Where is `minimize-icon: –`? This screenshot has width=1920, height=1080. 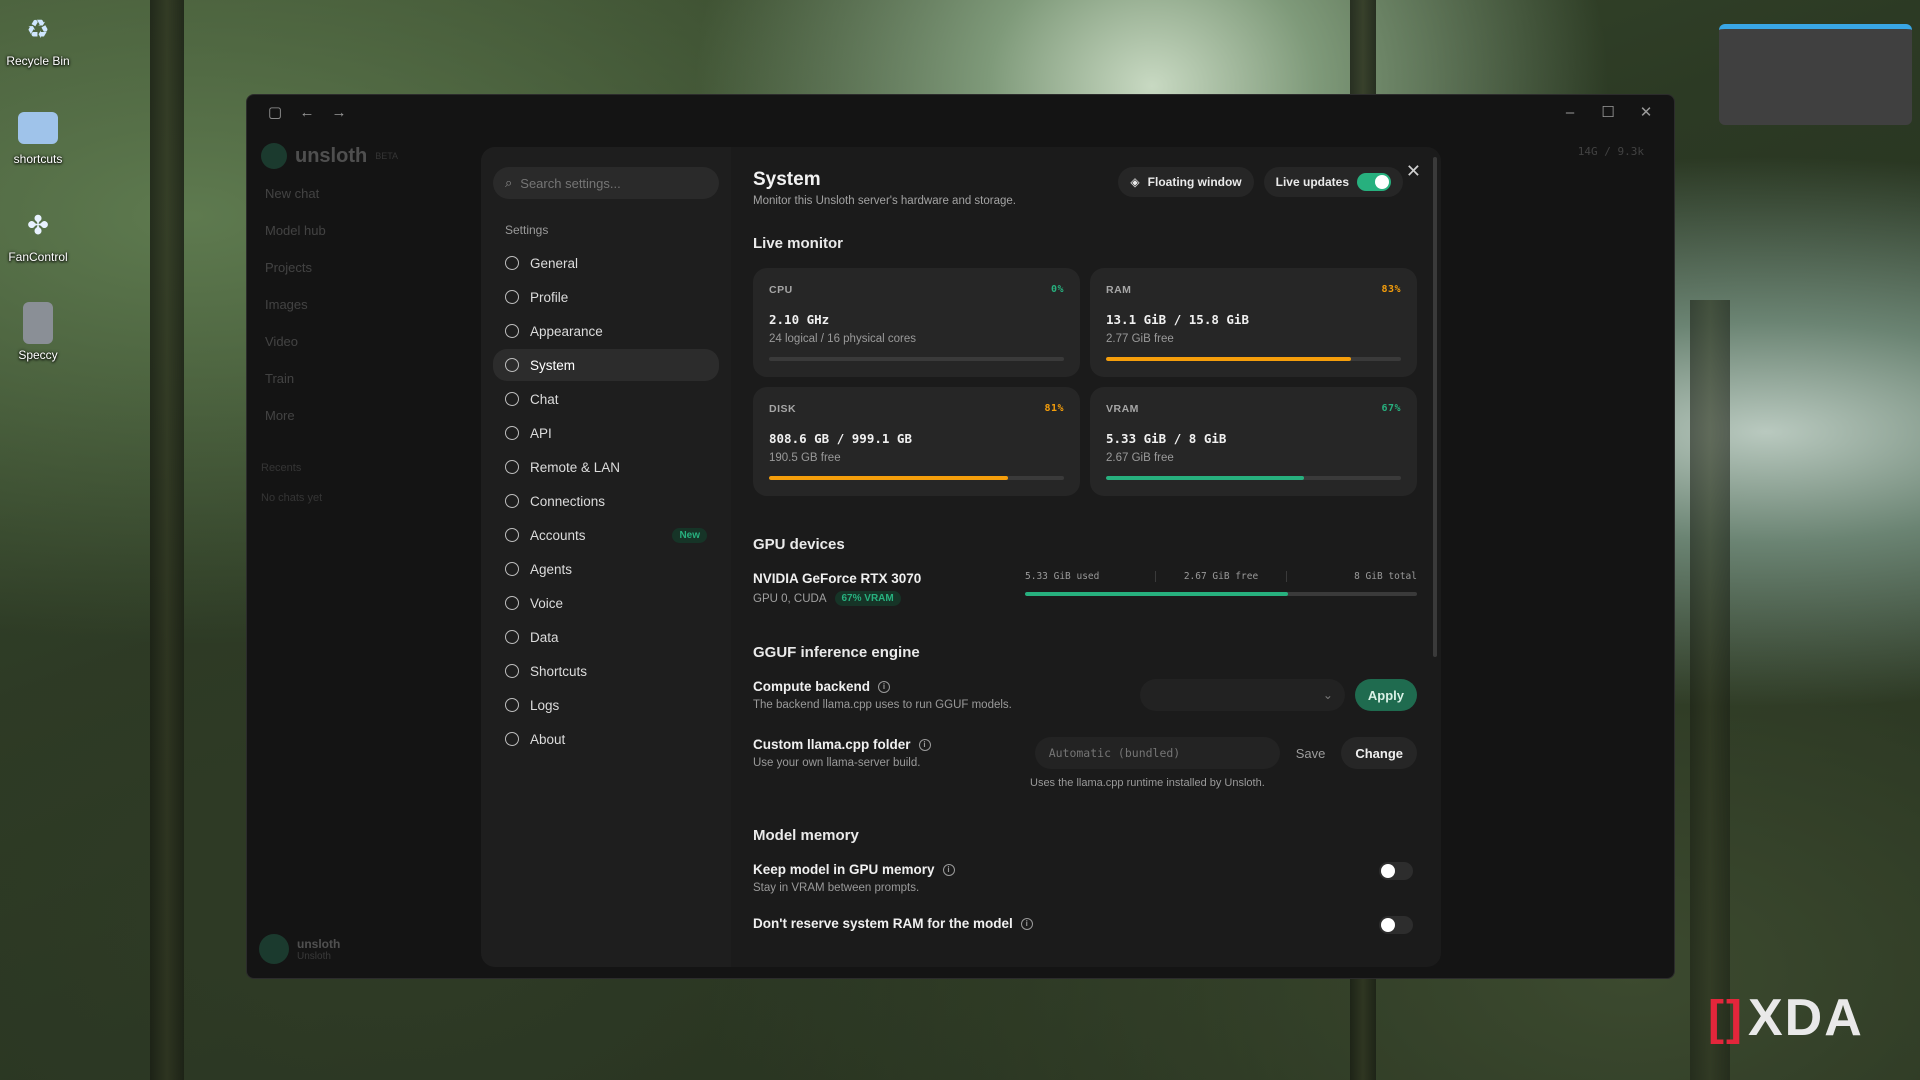
minimize-icon: – is located at coordinates (1570, 112).